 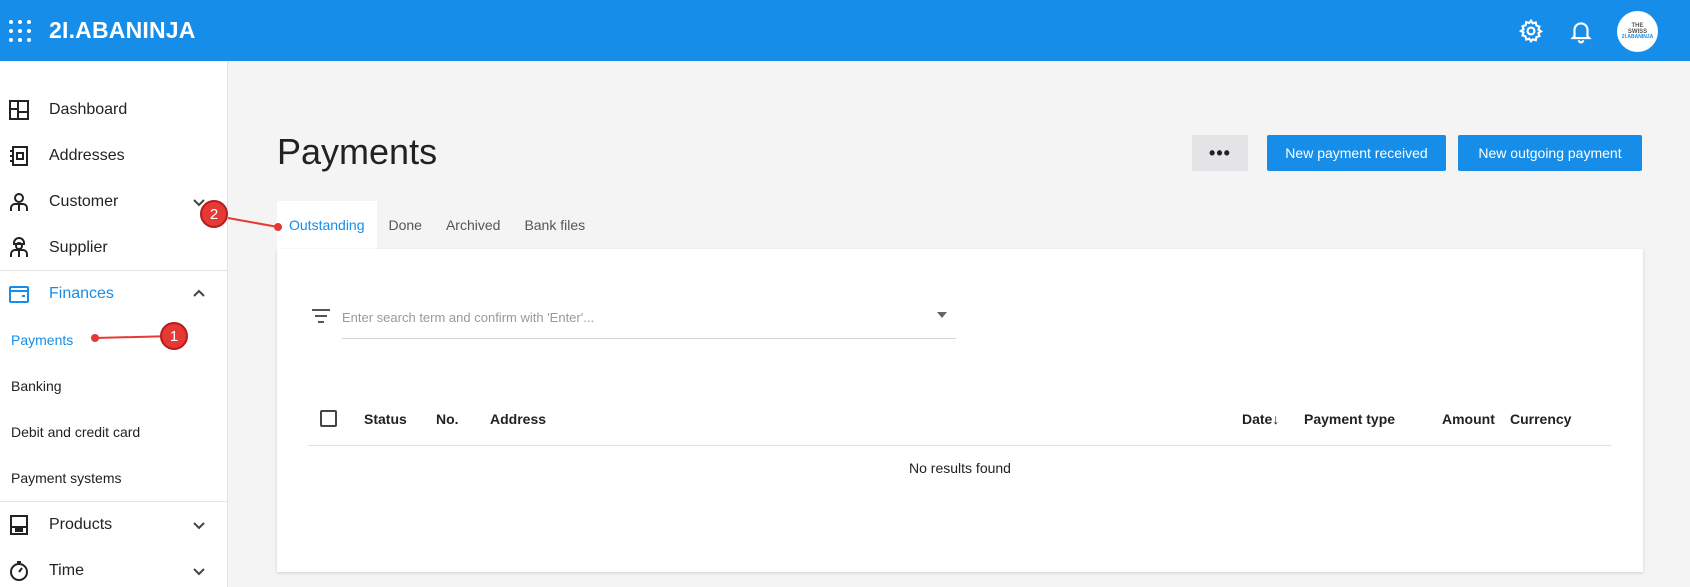 What do you see at coordinates (122, 30) in the screenshot?
I see `brand-logo: 2I.ABANINJA` at bounding box center [122, 30].